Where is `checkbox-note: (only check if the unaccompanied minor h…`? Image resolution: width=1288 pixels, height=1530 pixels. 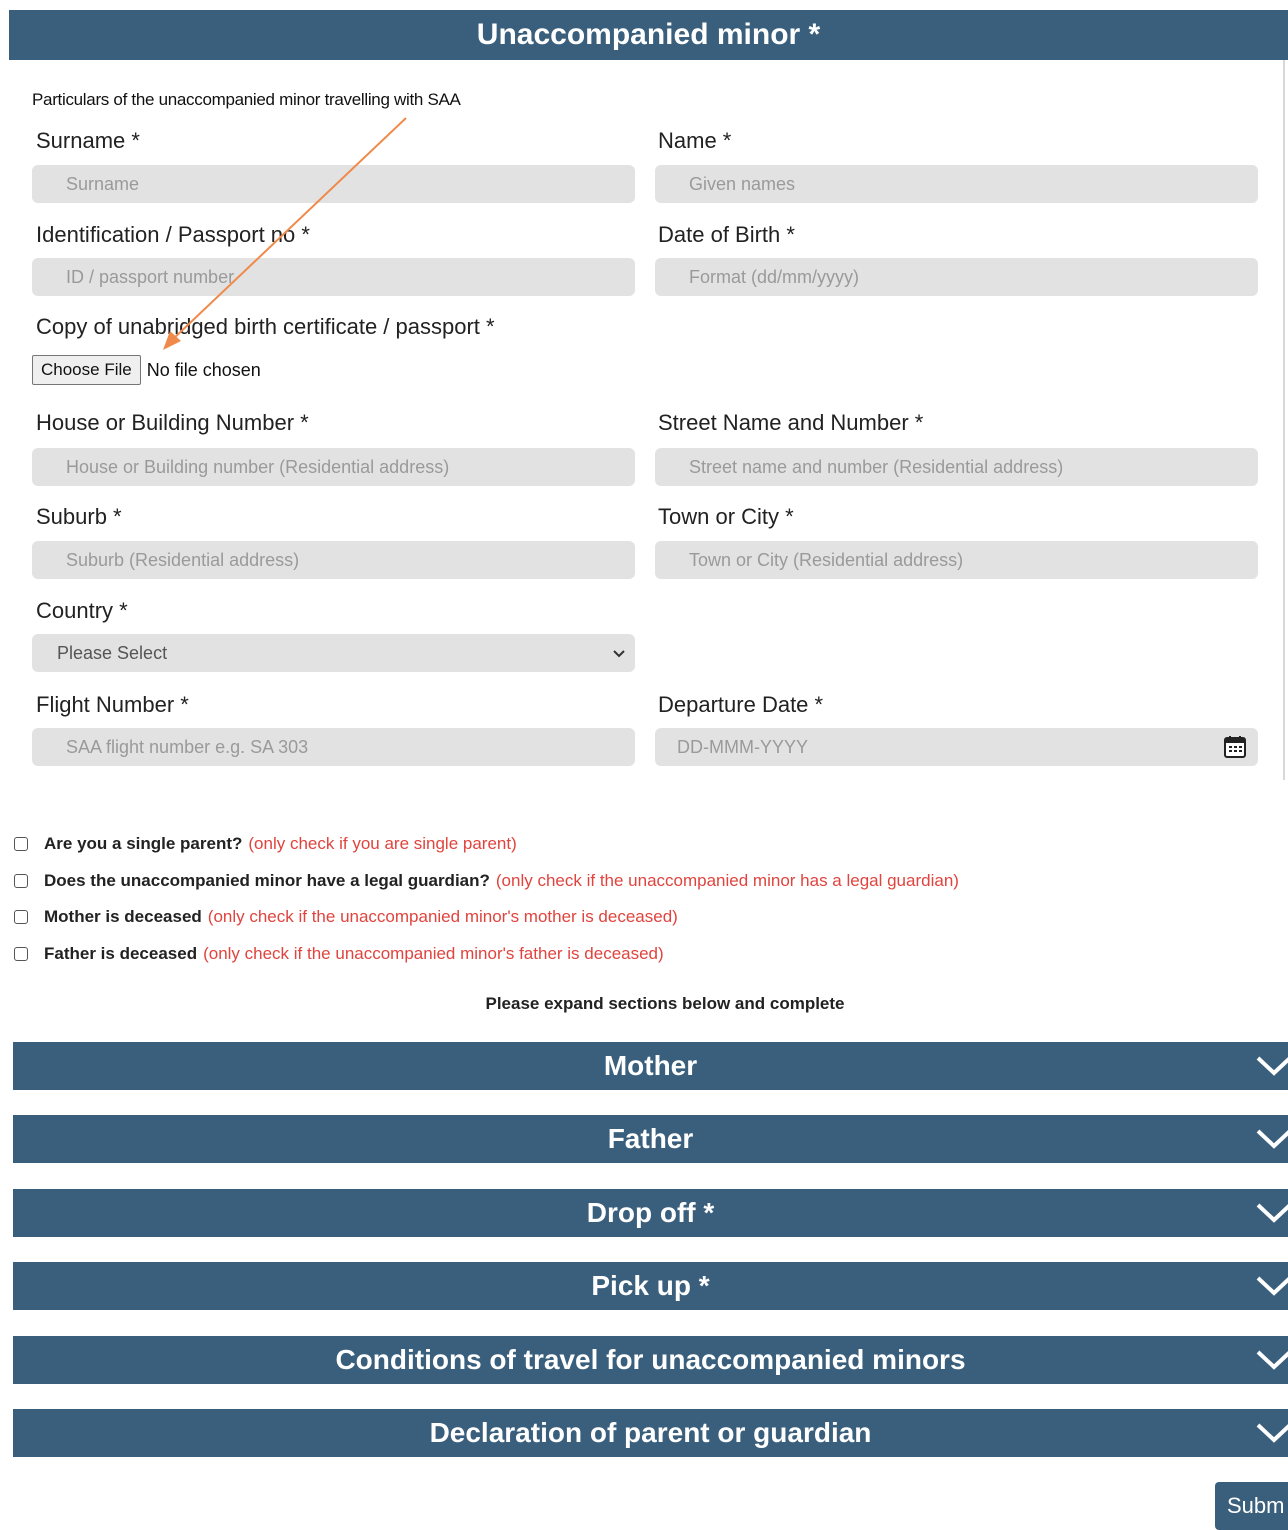
checkbox-note: (only check if the unaccompanied minor h… is located at coordinates (727, 880).